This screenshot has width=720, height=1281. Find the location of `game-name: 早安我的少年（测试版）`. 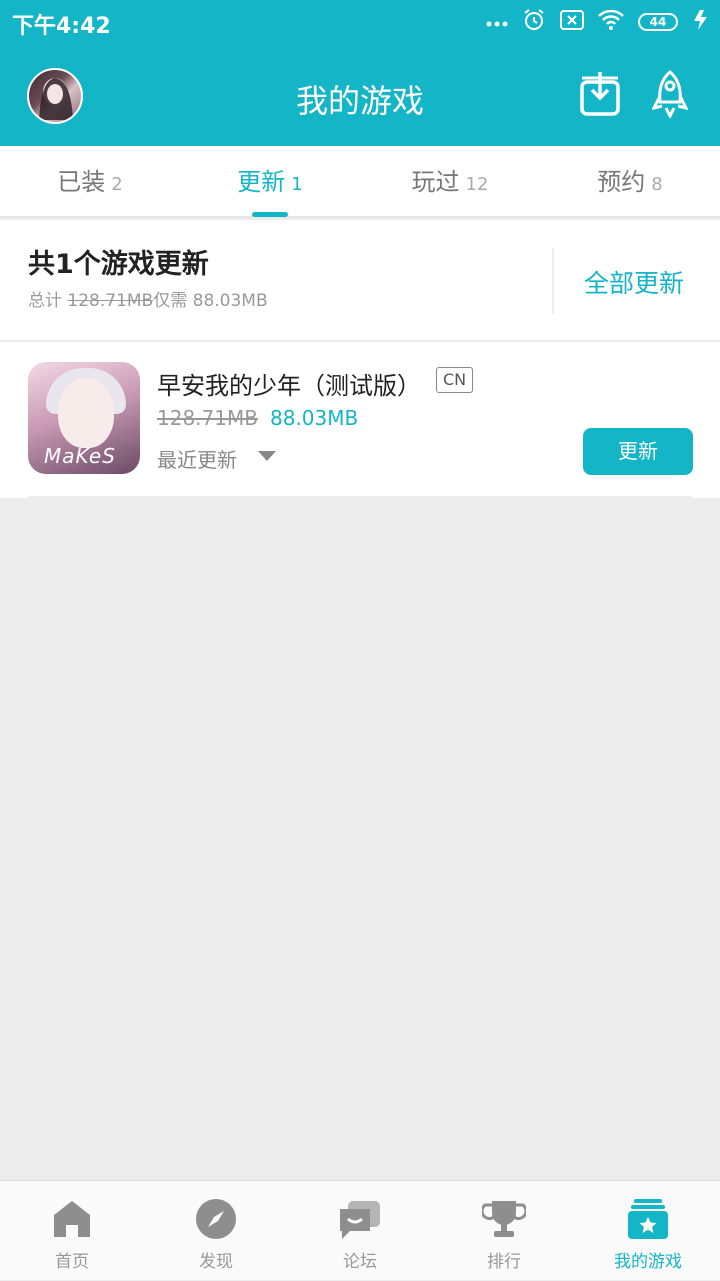

game-name: 早安我的少年（测试版） is located at coordinates (289, 386).